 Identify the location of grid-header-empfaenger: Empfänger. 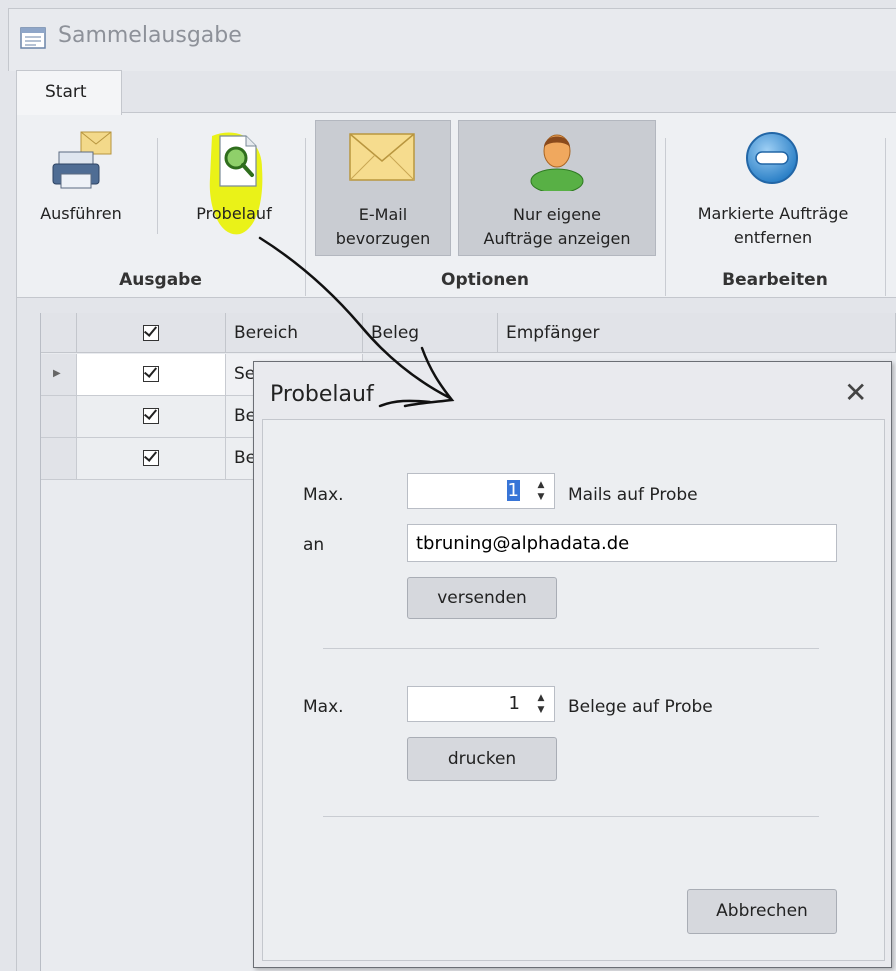
(697, 333).